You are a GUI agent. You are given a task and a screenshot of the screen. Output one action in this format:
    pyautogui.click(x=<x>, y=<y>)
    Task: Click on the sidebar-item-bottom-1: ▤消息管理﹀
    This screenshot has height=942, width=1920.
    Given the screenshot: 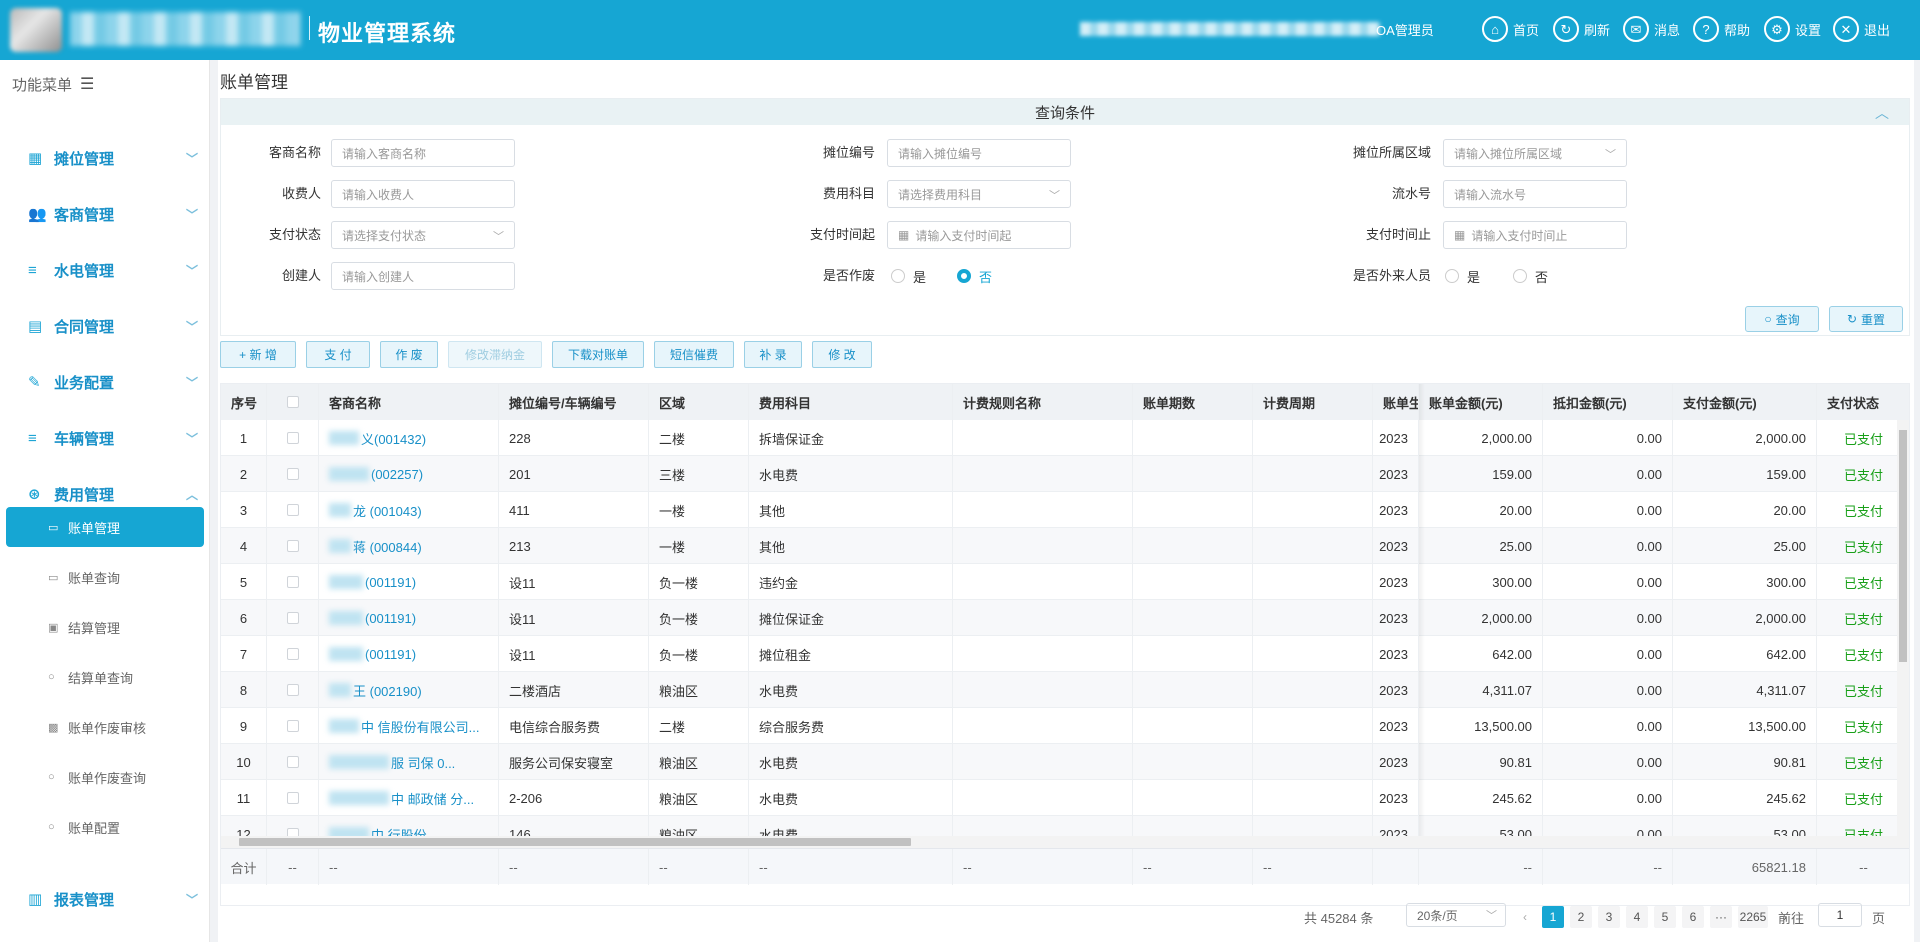 What is the action you would take?
    pyautogui.click(x=104, y=938)
    